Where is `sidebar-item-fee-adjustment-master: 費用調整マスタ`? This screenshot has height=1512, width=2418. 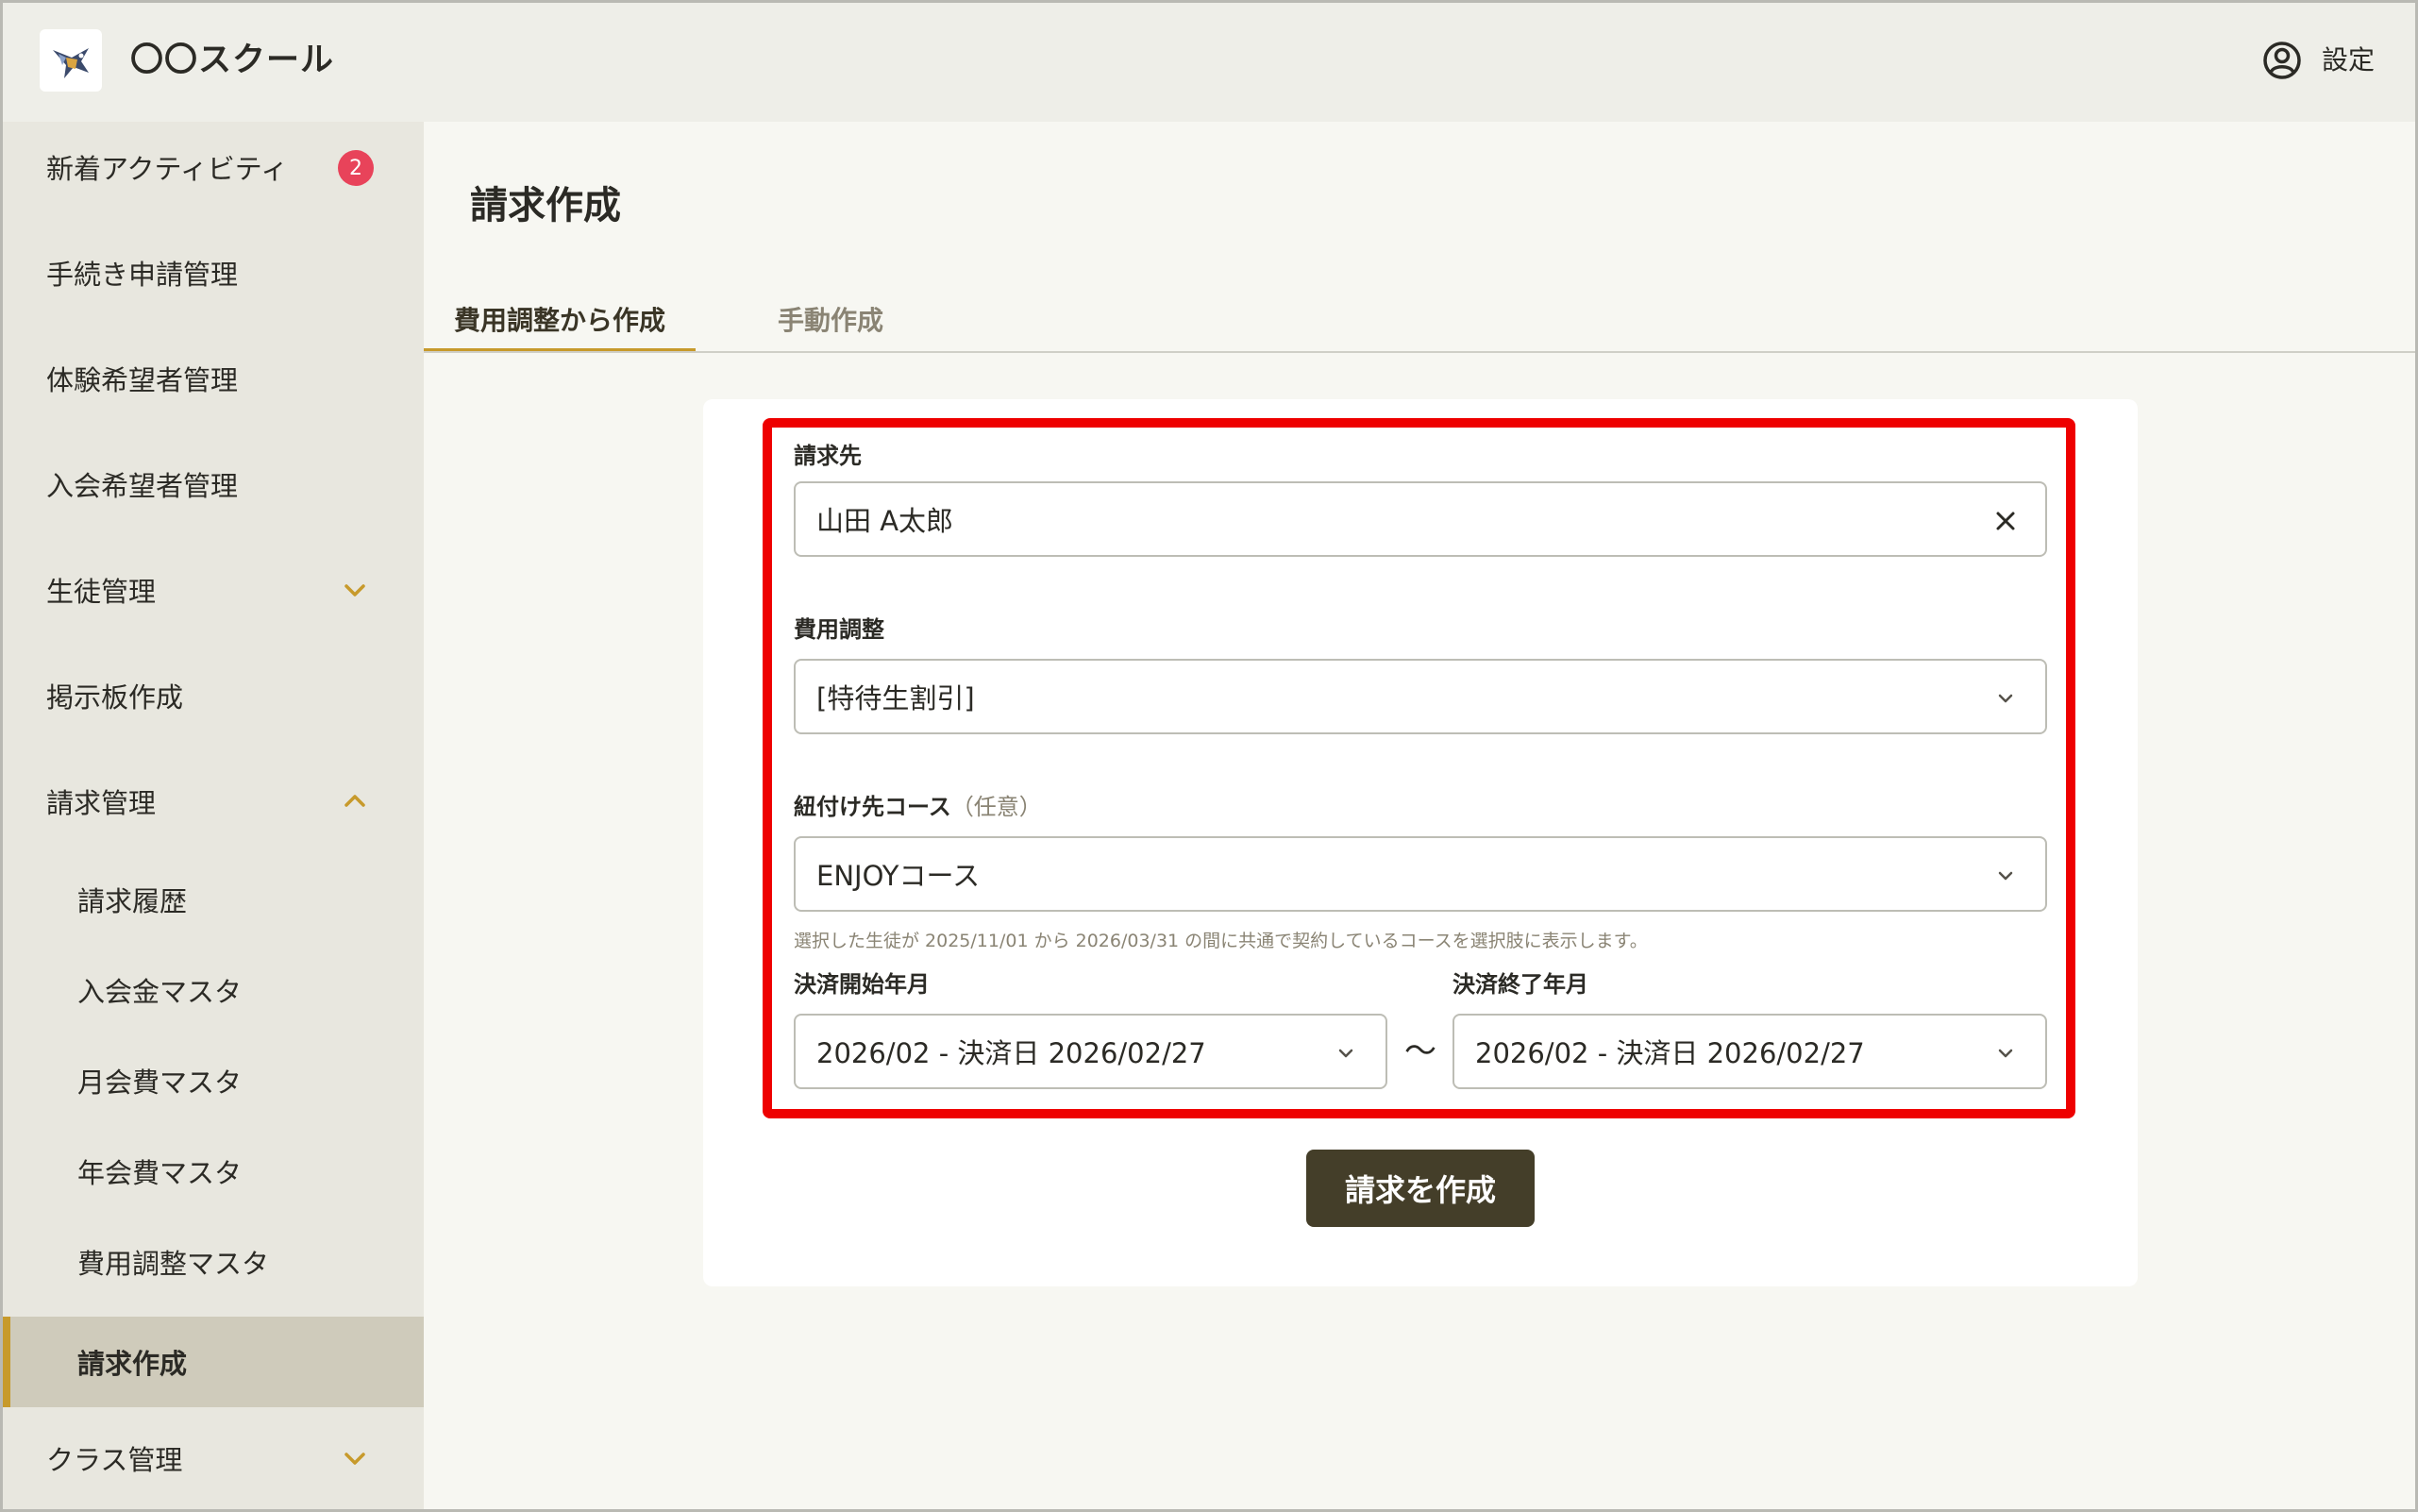 sidebar-item-fee-adjustment-master: 費用調整マスタ is located at coordinates (212, 1262).